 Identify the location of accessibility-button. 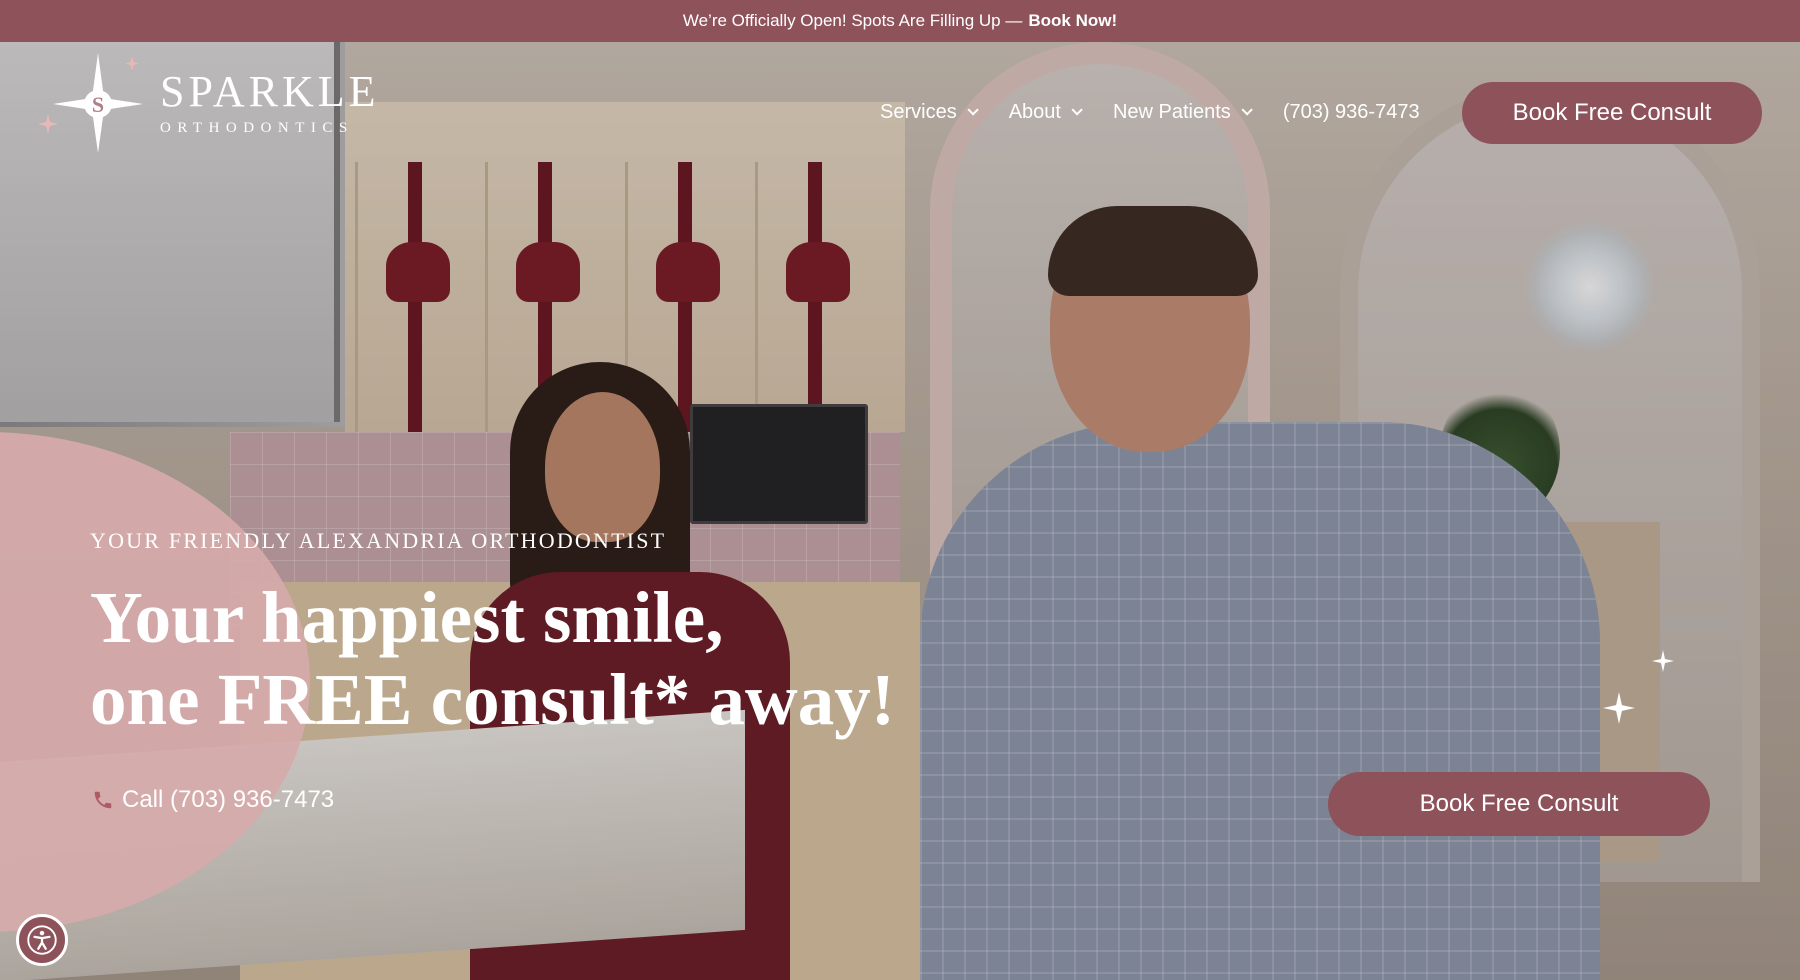
(42, 940).